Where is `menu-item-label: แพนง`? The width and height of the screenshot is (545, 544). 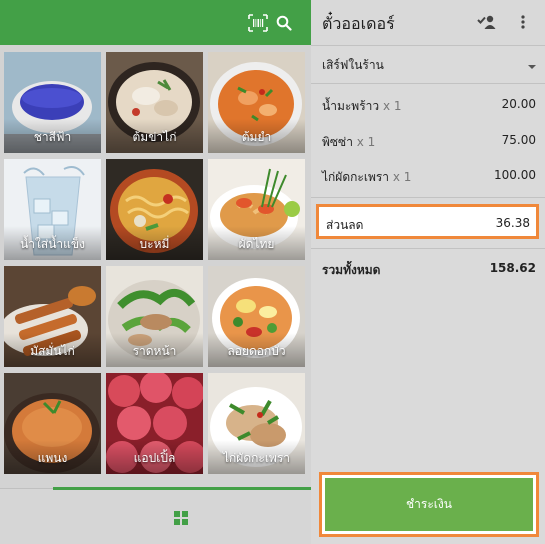 menu-item-label: แพนง is located at coordinates (52, 458).